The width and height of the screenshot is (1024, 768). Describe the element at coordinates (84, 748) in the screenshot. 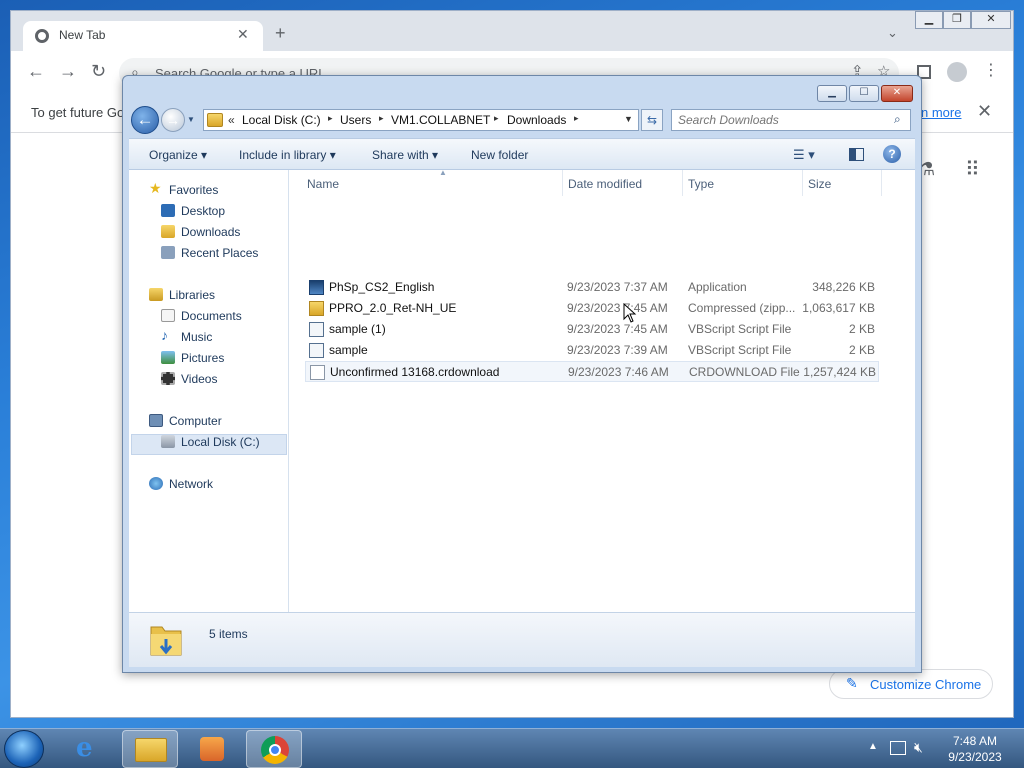

I see `ie-icon: e` at that location.